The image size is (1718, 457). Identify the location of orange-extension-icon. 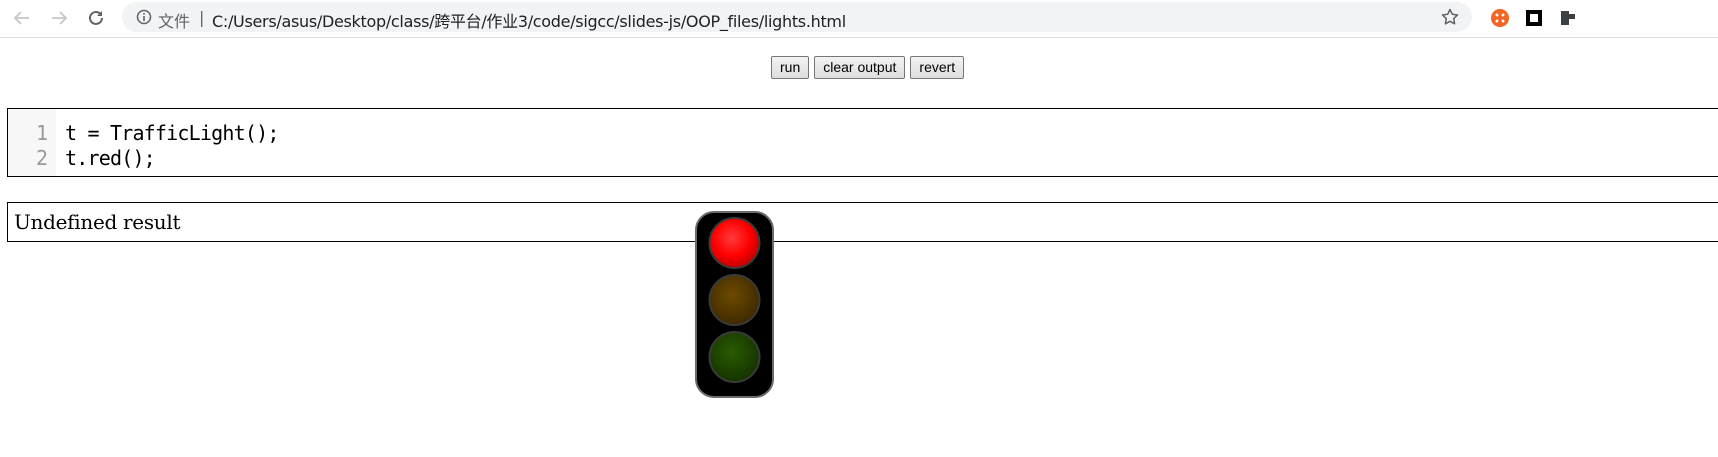
(1500, 18).